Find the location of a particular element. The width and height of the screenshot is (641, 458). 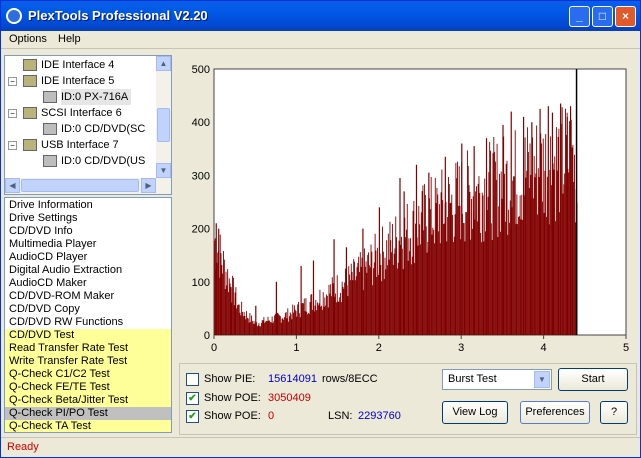

function-list-item: CD/DVD Test is located at coordinates (88, 335).